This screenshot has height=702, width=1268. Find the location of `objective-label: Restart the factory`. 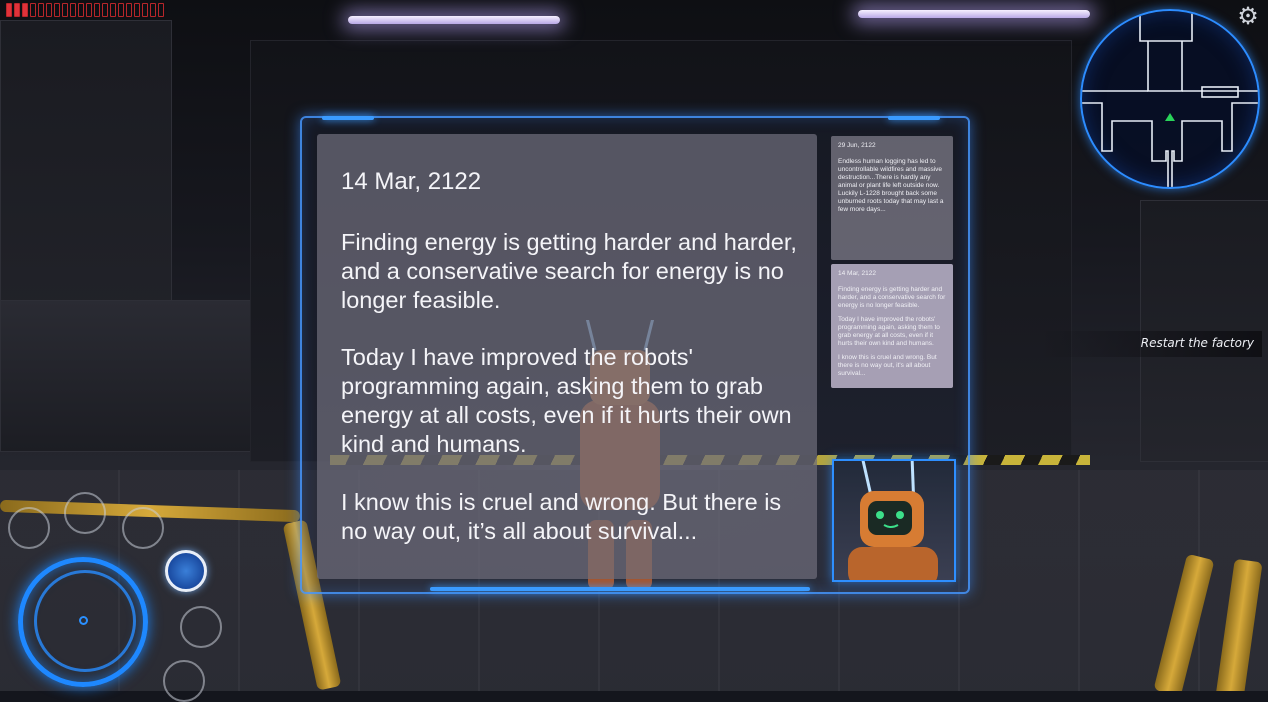

objective-label: Restart the factory is located at coordinates (1197, 343).